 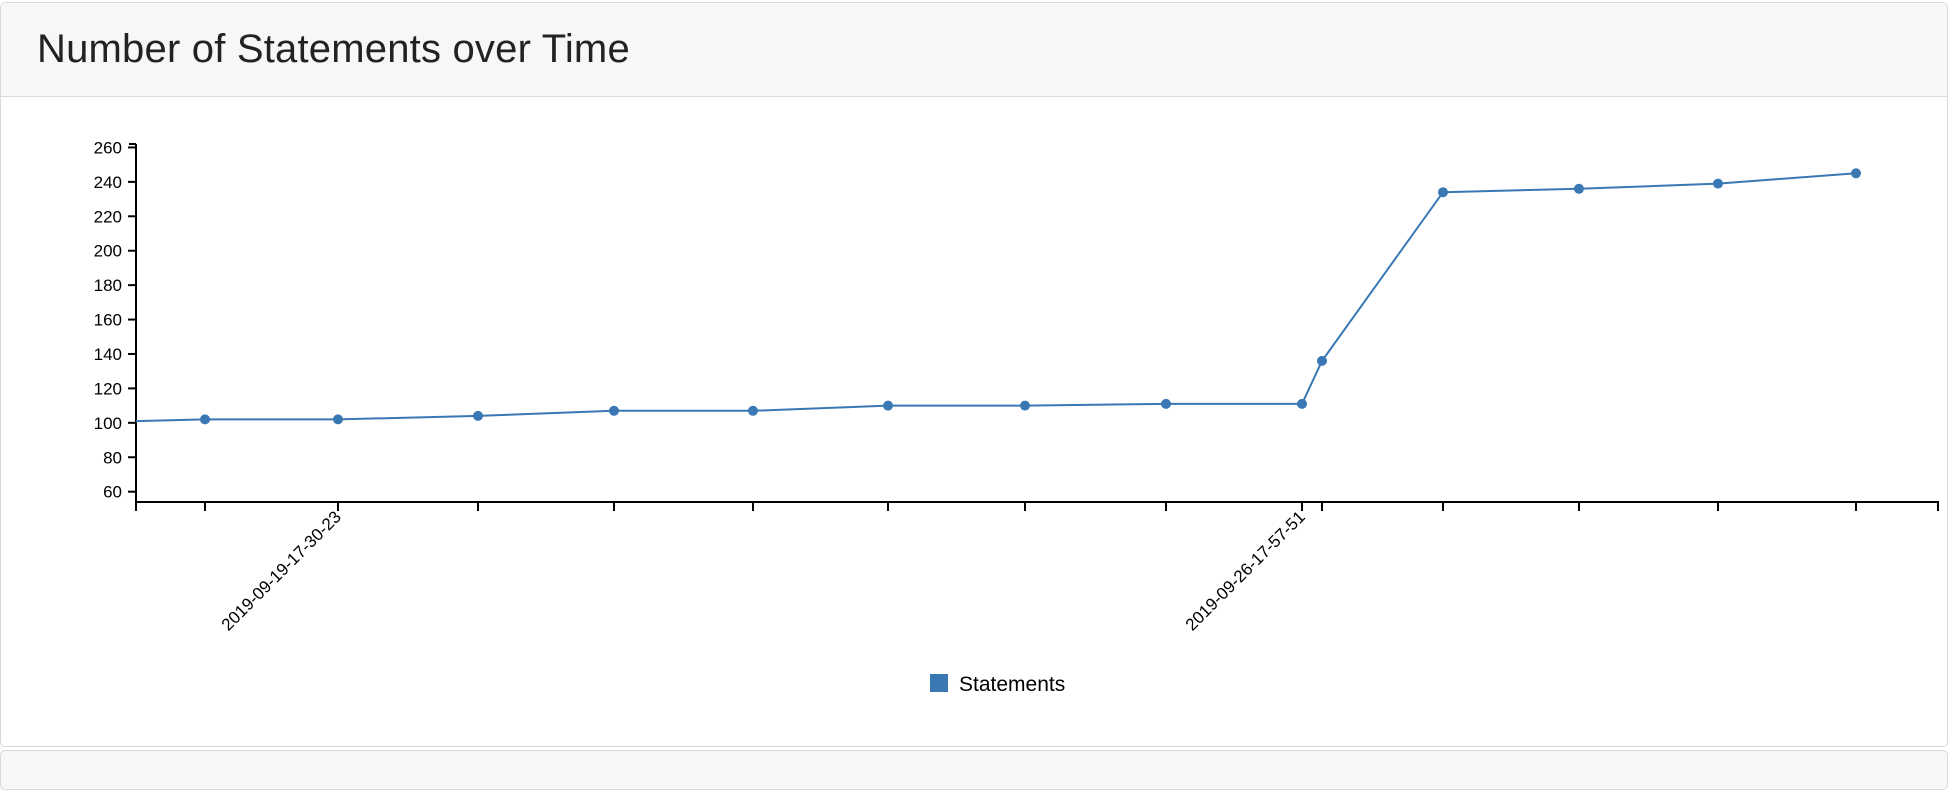 I want to click on y-tick-label: 140, so click(x=108, y=354).